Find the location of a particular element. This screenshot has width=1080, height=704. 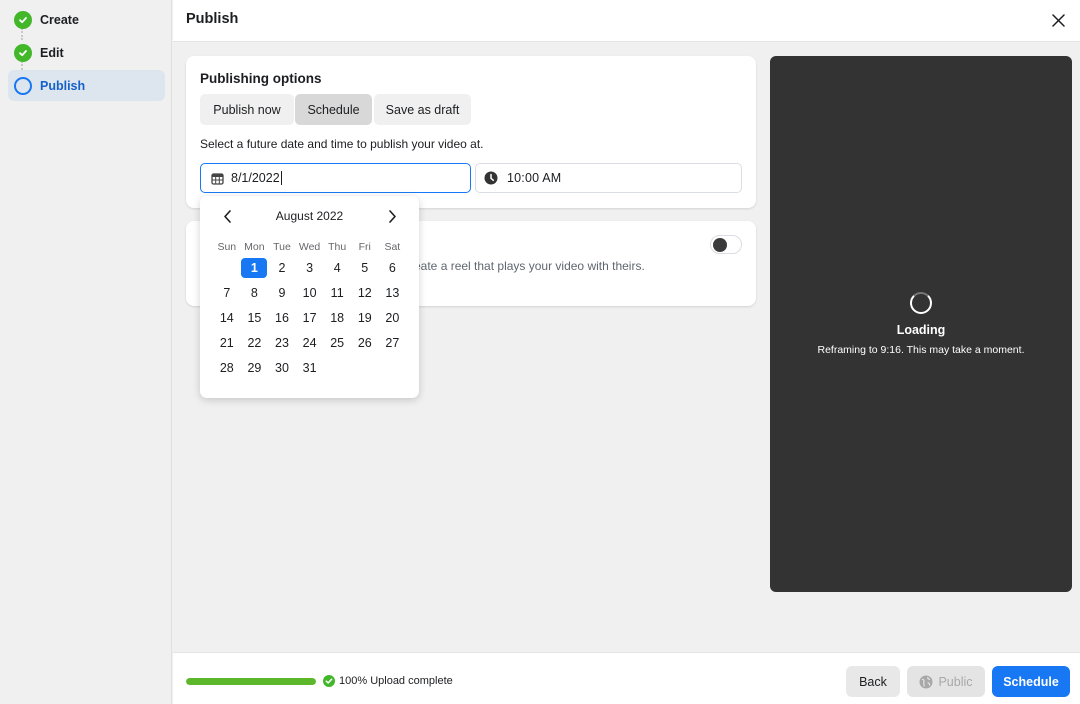

clock-icon is located at coordinates (491, 178).